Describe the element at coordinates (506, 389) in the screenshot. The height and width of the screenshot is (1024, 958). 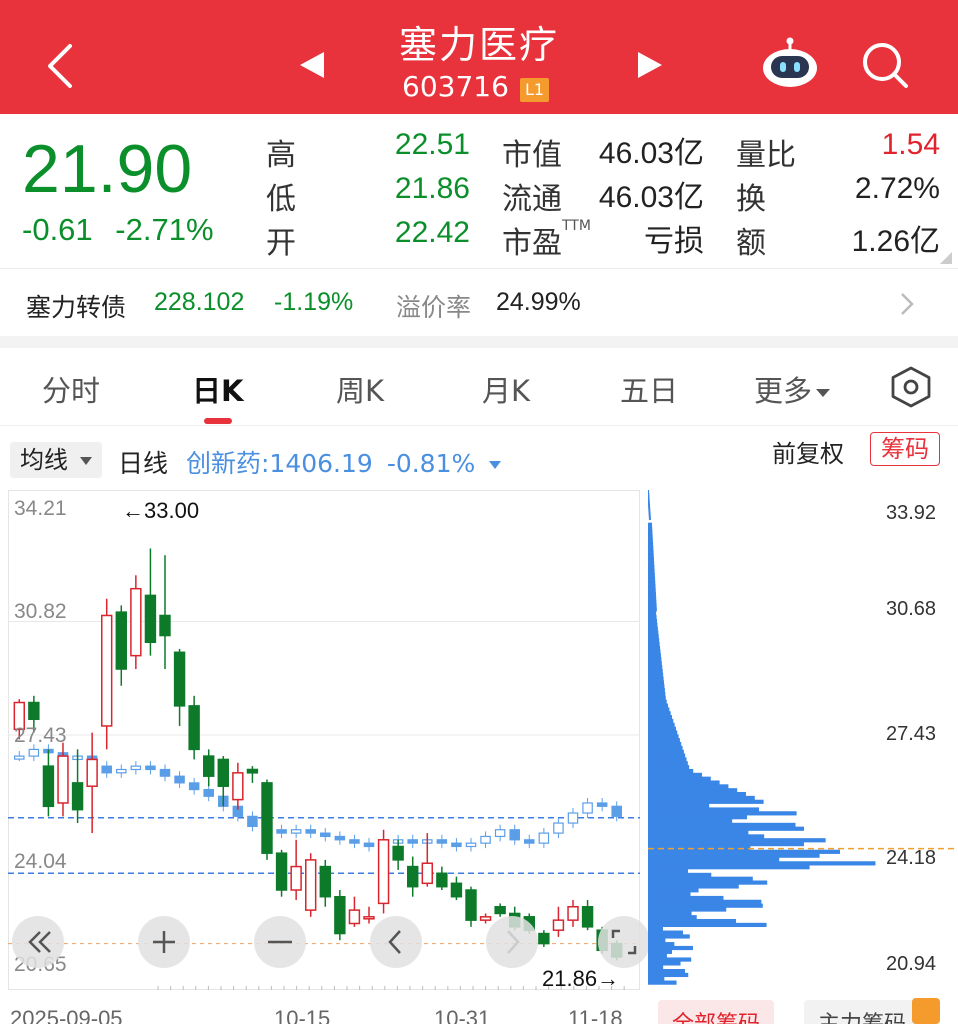
I see `tab-monthly-k: 月K` at that location.